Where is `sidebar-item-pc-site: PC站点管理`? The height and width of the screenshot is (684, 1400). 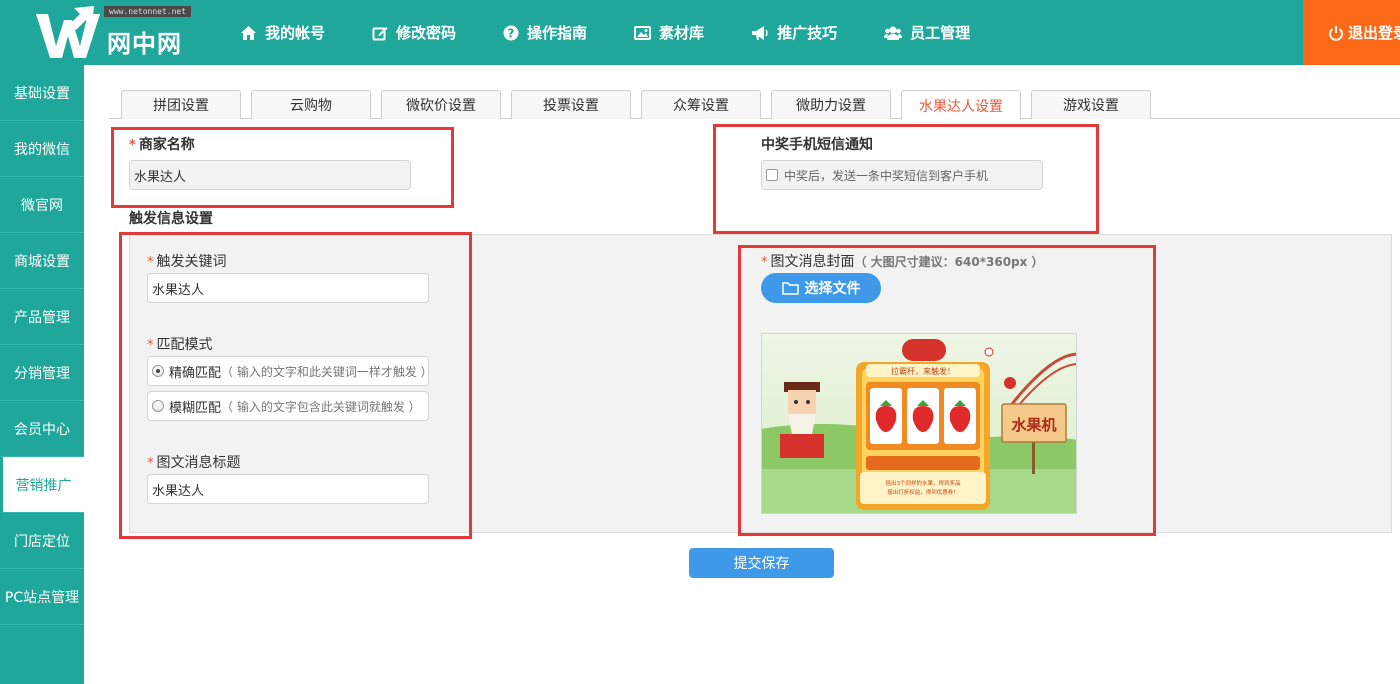
sidebar-item-pc-site: PC站点管理 is located at coordinates (42, 597).